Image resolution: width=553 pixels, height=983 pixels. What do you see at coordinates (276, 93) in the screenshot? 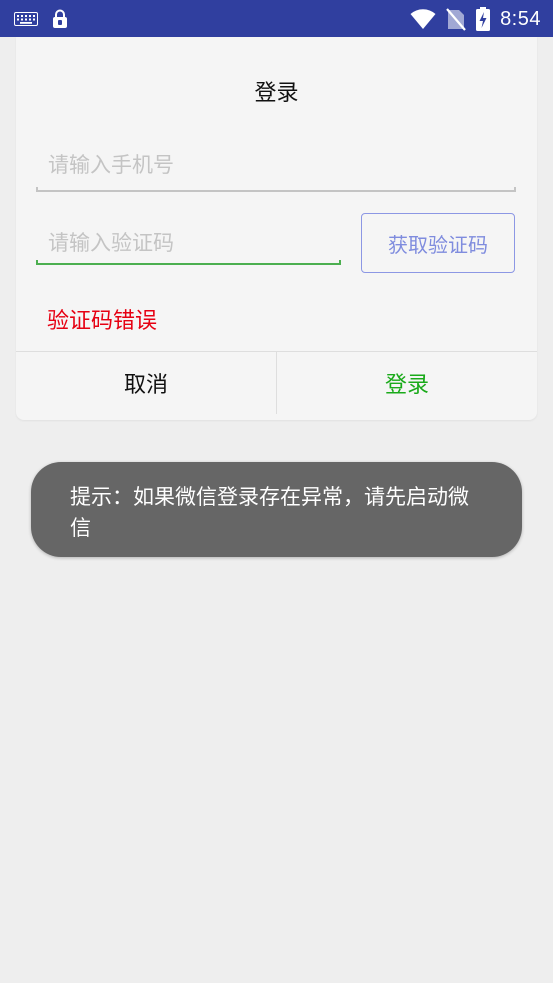
I see `dialog-title: 登录` at bounding box center [276, 93].